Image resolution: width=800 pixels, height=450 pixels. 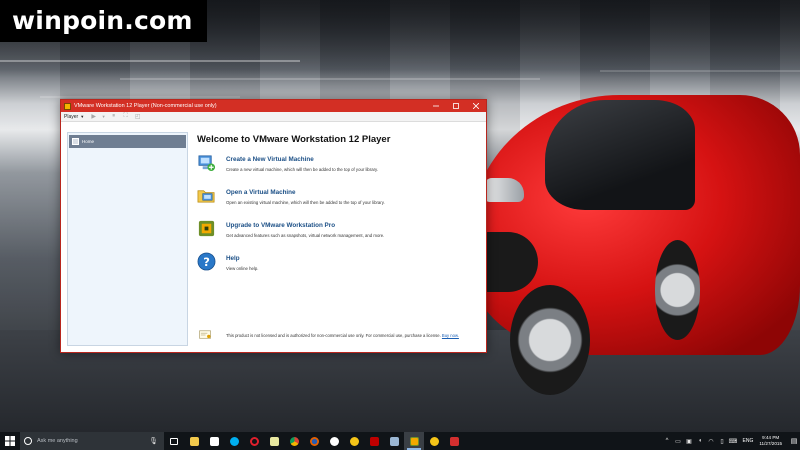 What do you see at coordinates (233, 258) in the screenshot?
I see `help-link: Help` at bounding box center [233, 258].